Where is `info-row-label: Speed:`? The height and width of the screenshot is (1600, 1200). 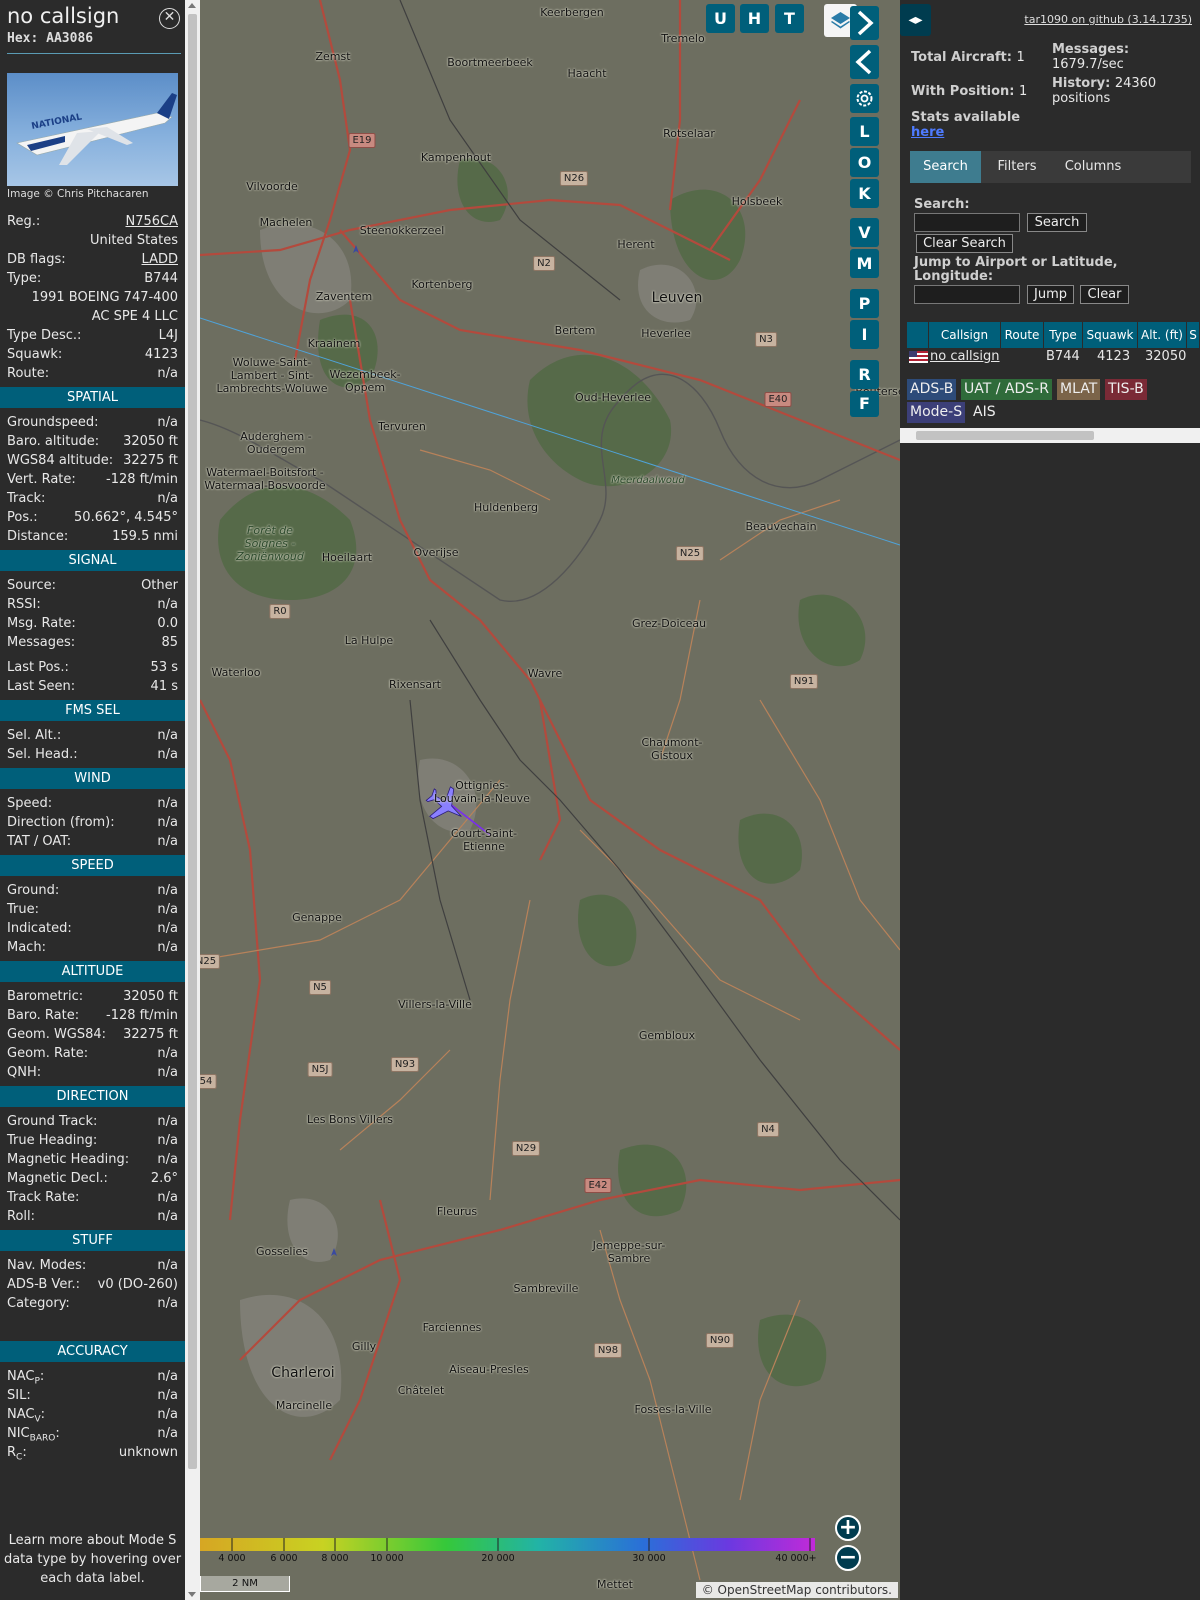
info-row-label: Speed: is located at coordinates (29, 803).